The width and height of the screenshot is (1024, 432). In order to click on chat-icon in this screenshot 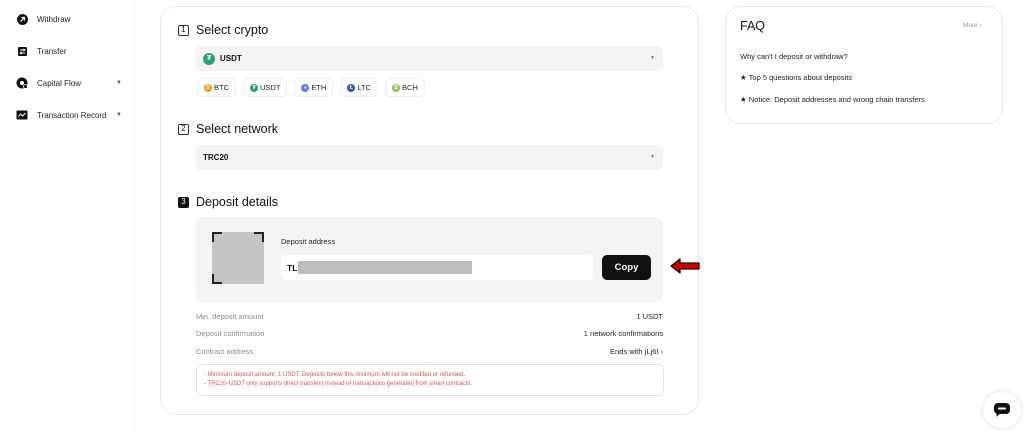, I will do `click(1002, 410)`.